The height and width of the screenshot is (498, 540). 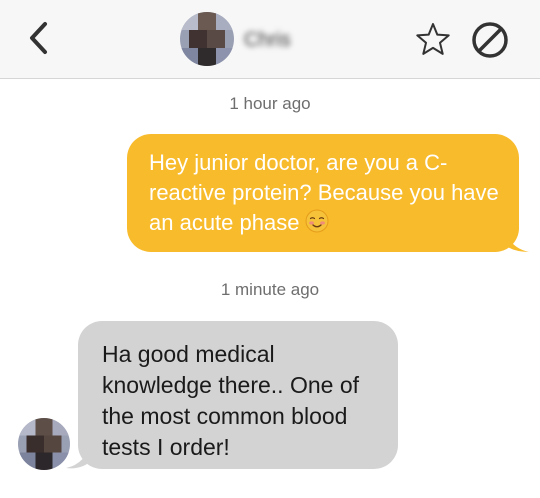 I want to click on favorite-button, so click(x=433, y=39).